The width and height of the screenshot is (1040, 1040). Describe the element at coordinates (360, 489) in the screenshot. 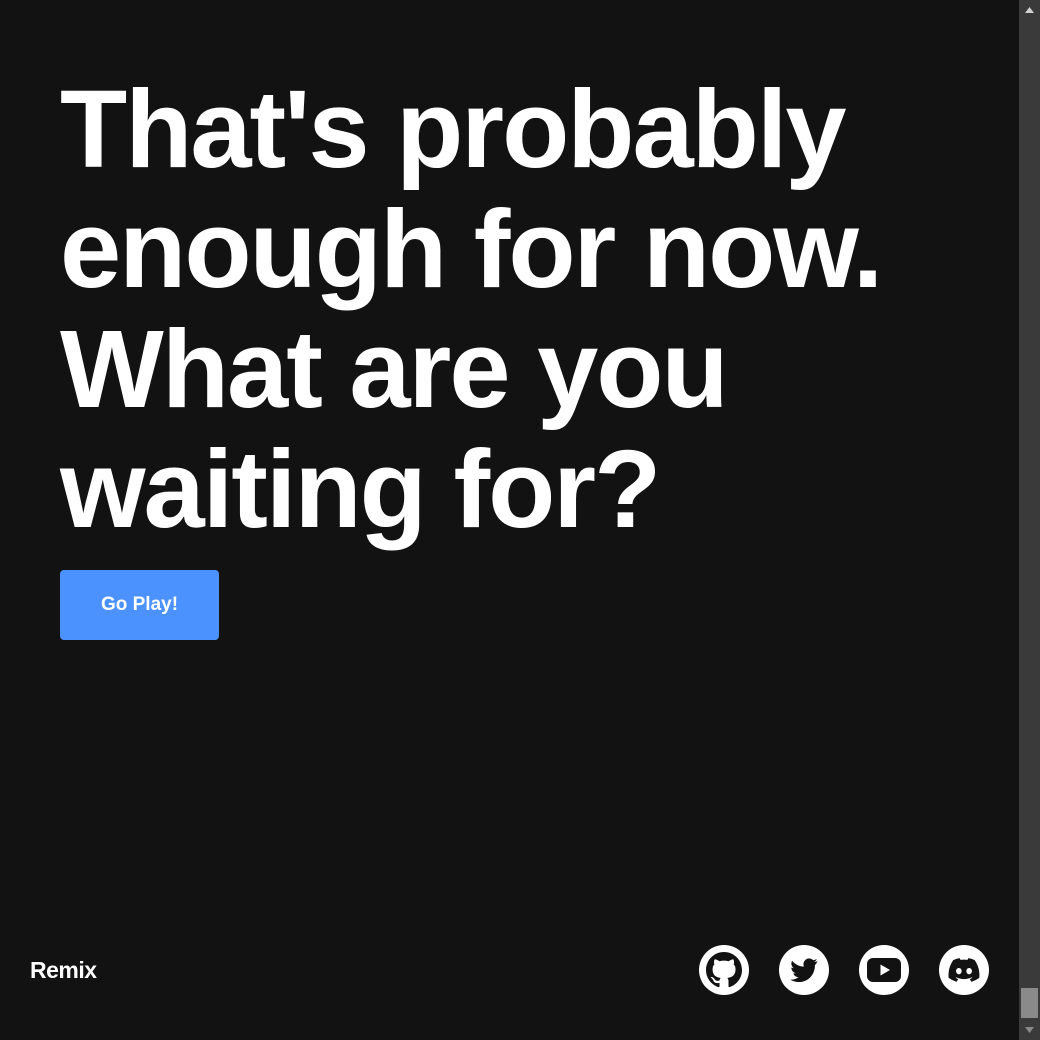

I see `headline-line: waiting for?` at that location.